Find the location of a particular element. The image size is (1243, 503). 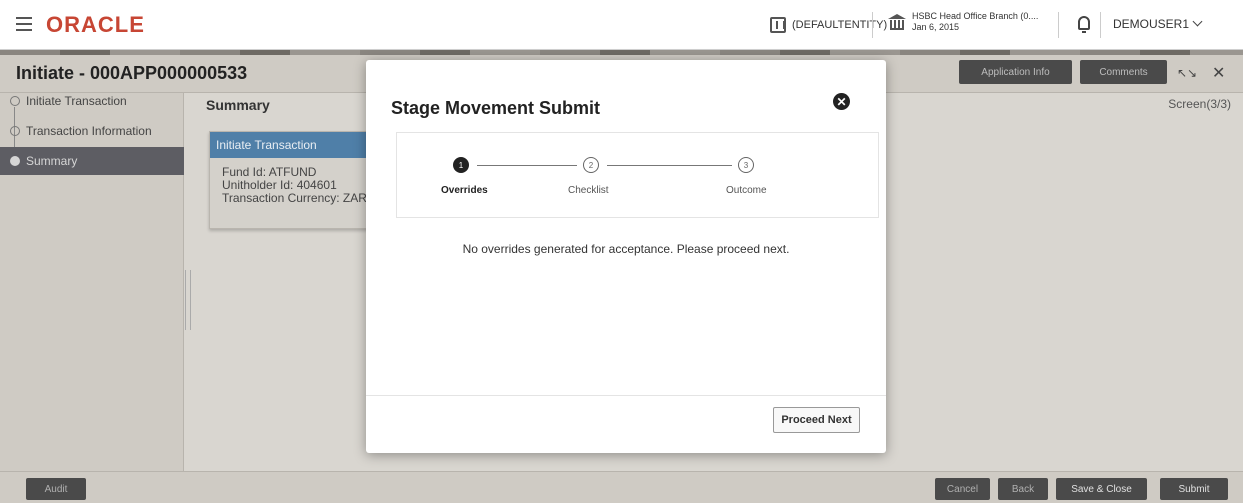

step-label-checklist: Checklist is located at coordinates (588, 190).